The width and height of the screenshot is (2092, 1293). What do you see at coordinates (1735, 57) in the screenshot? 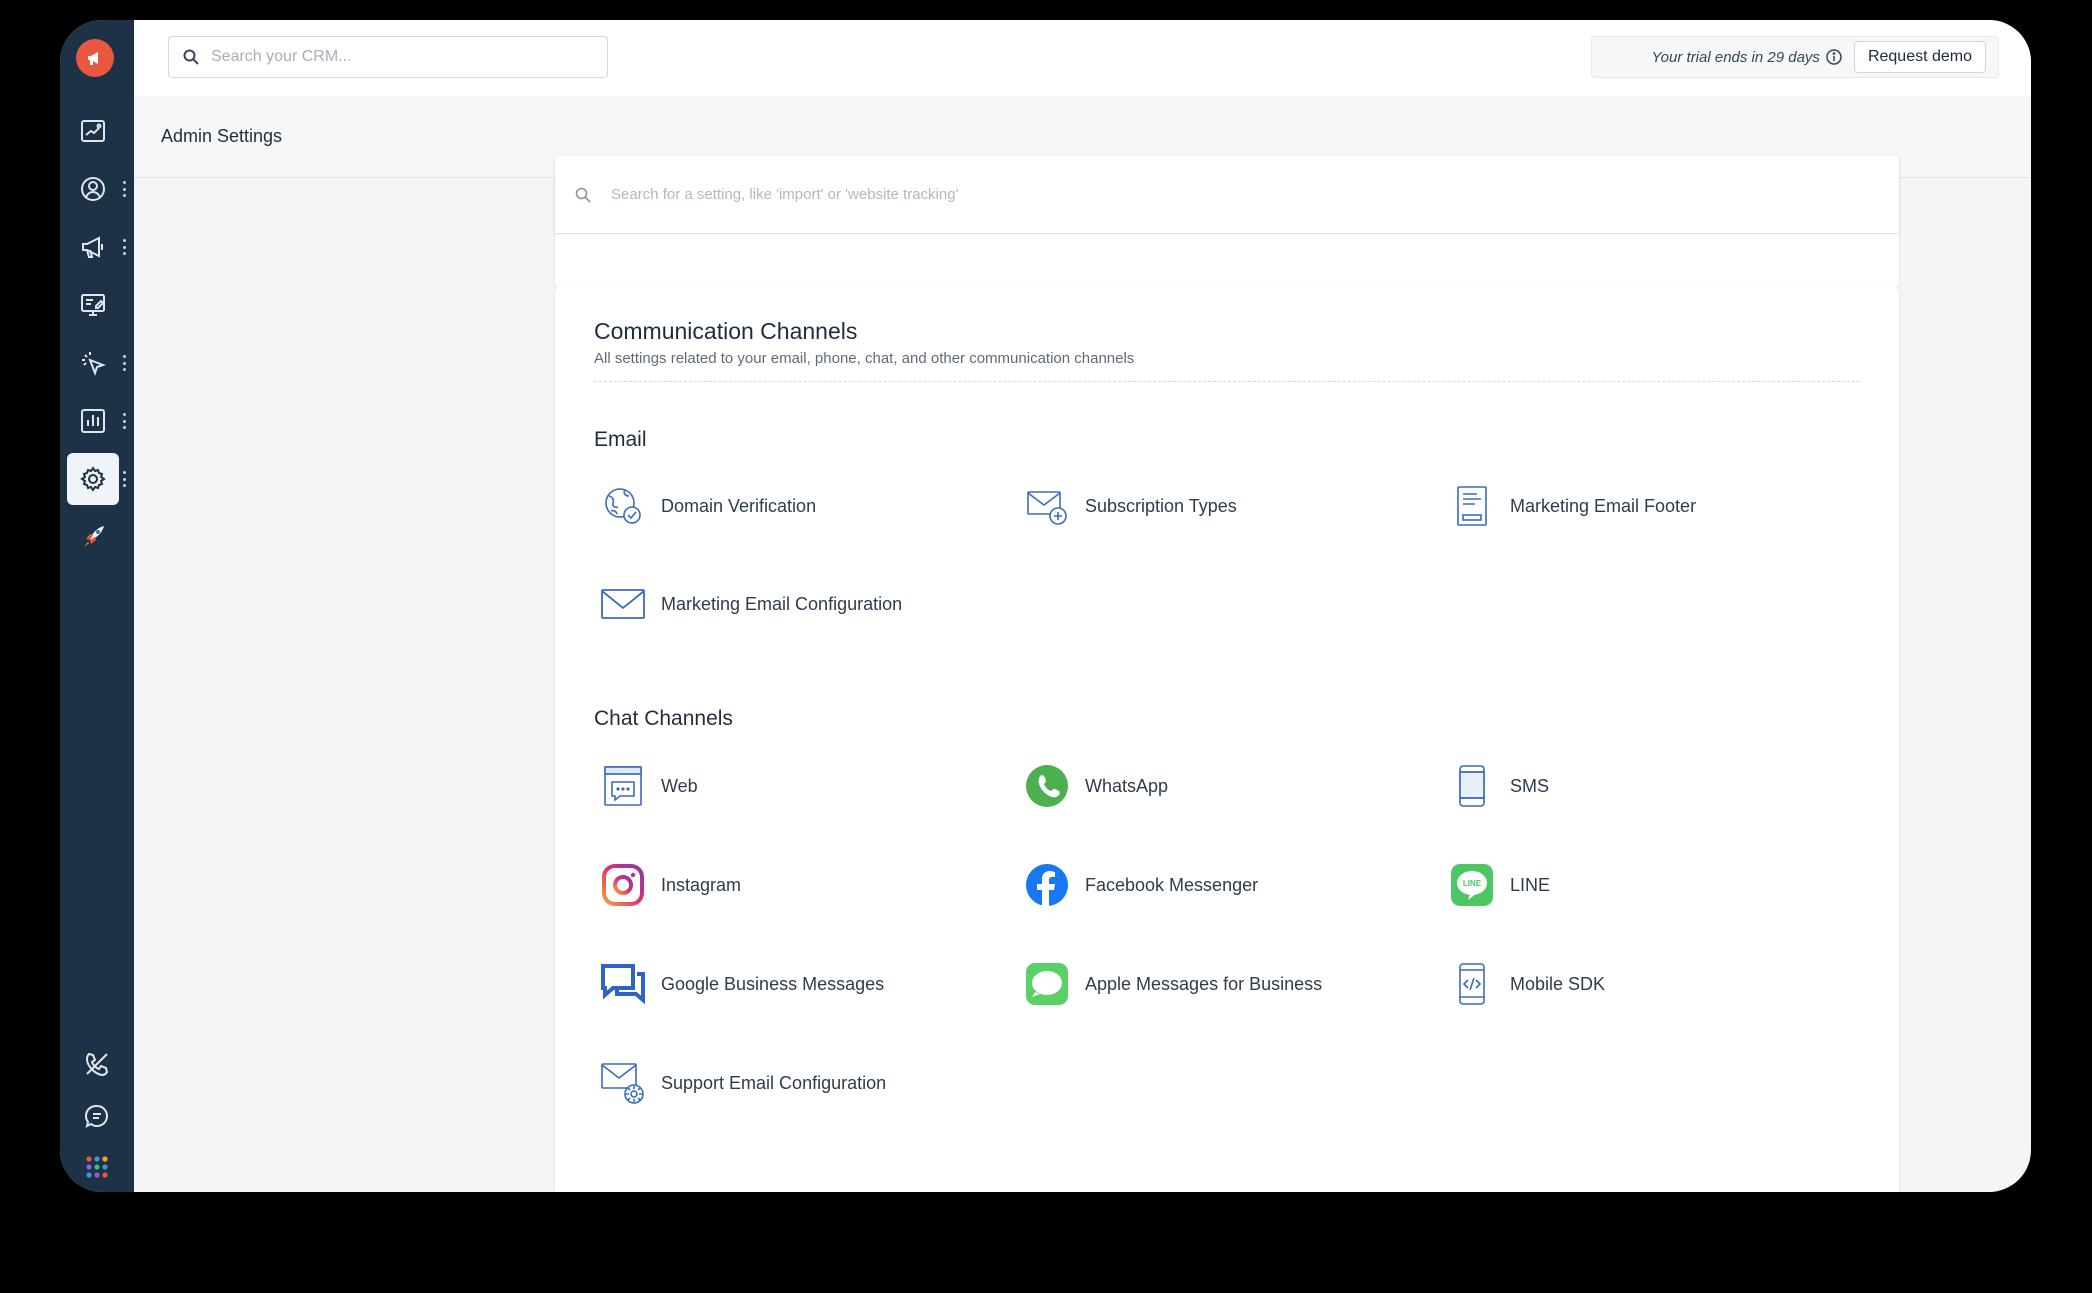
I see `trial-text: Your trial ends in 29 days` at bounding box center [1735, 57].